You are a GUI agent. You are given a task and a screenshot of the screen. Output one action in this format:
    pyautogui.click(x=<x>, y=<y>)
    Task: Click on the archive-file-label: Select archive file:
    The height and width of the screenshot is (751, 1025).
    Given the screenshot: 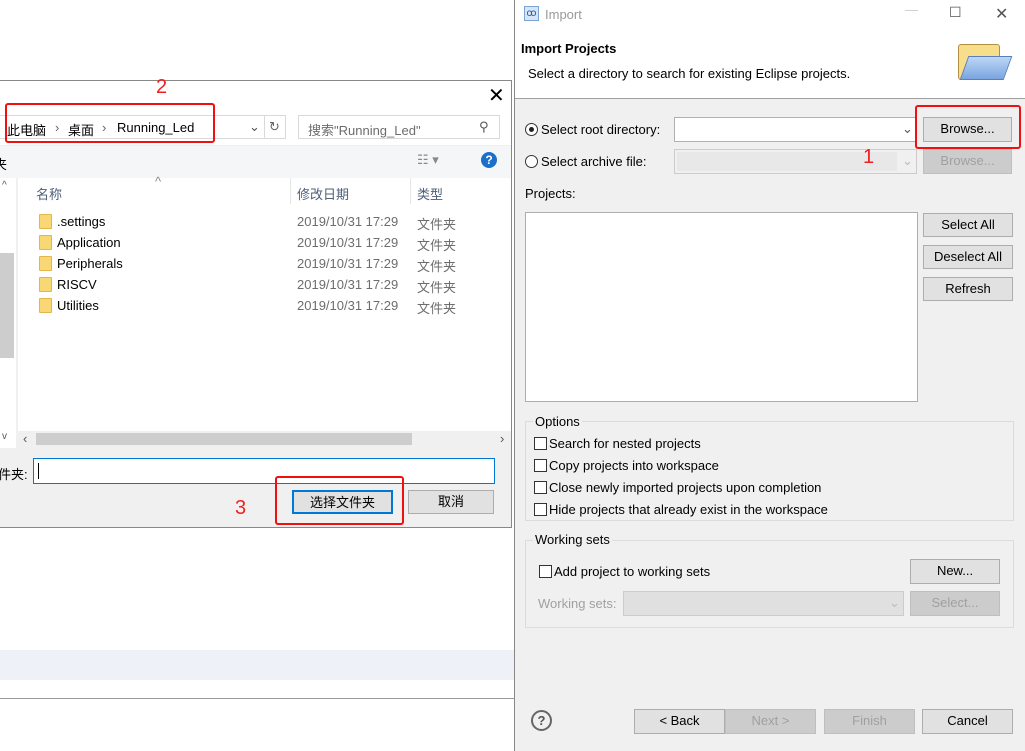 What is the action you would take?
    pyautogui.click(x=594, y=161)
    